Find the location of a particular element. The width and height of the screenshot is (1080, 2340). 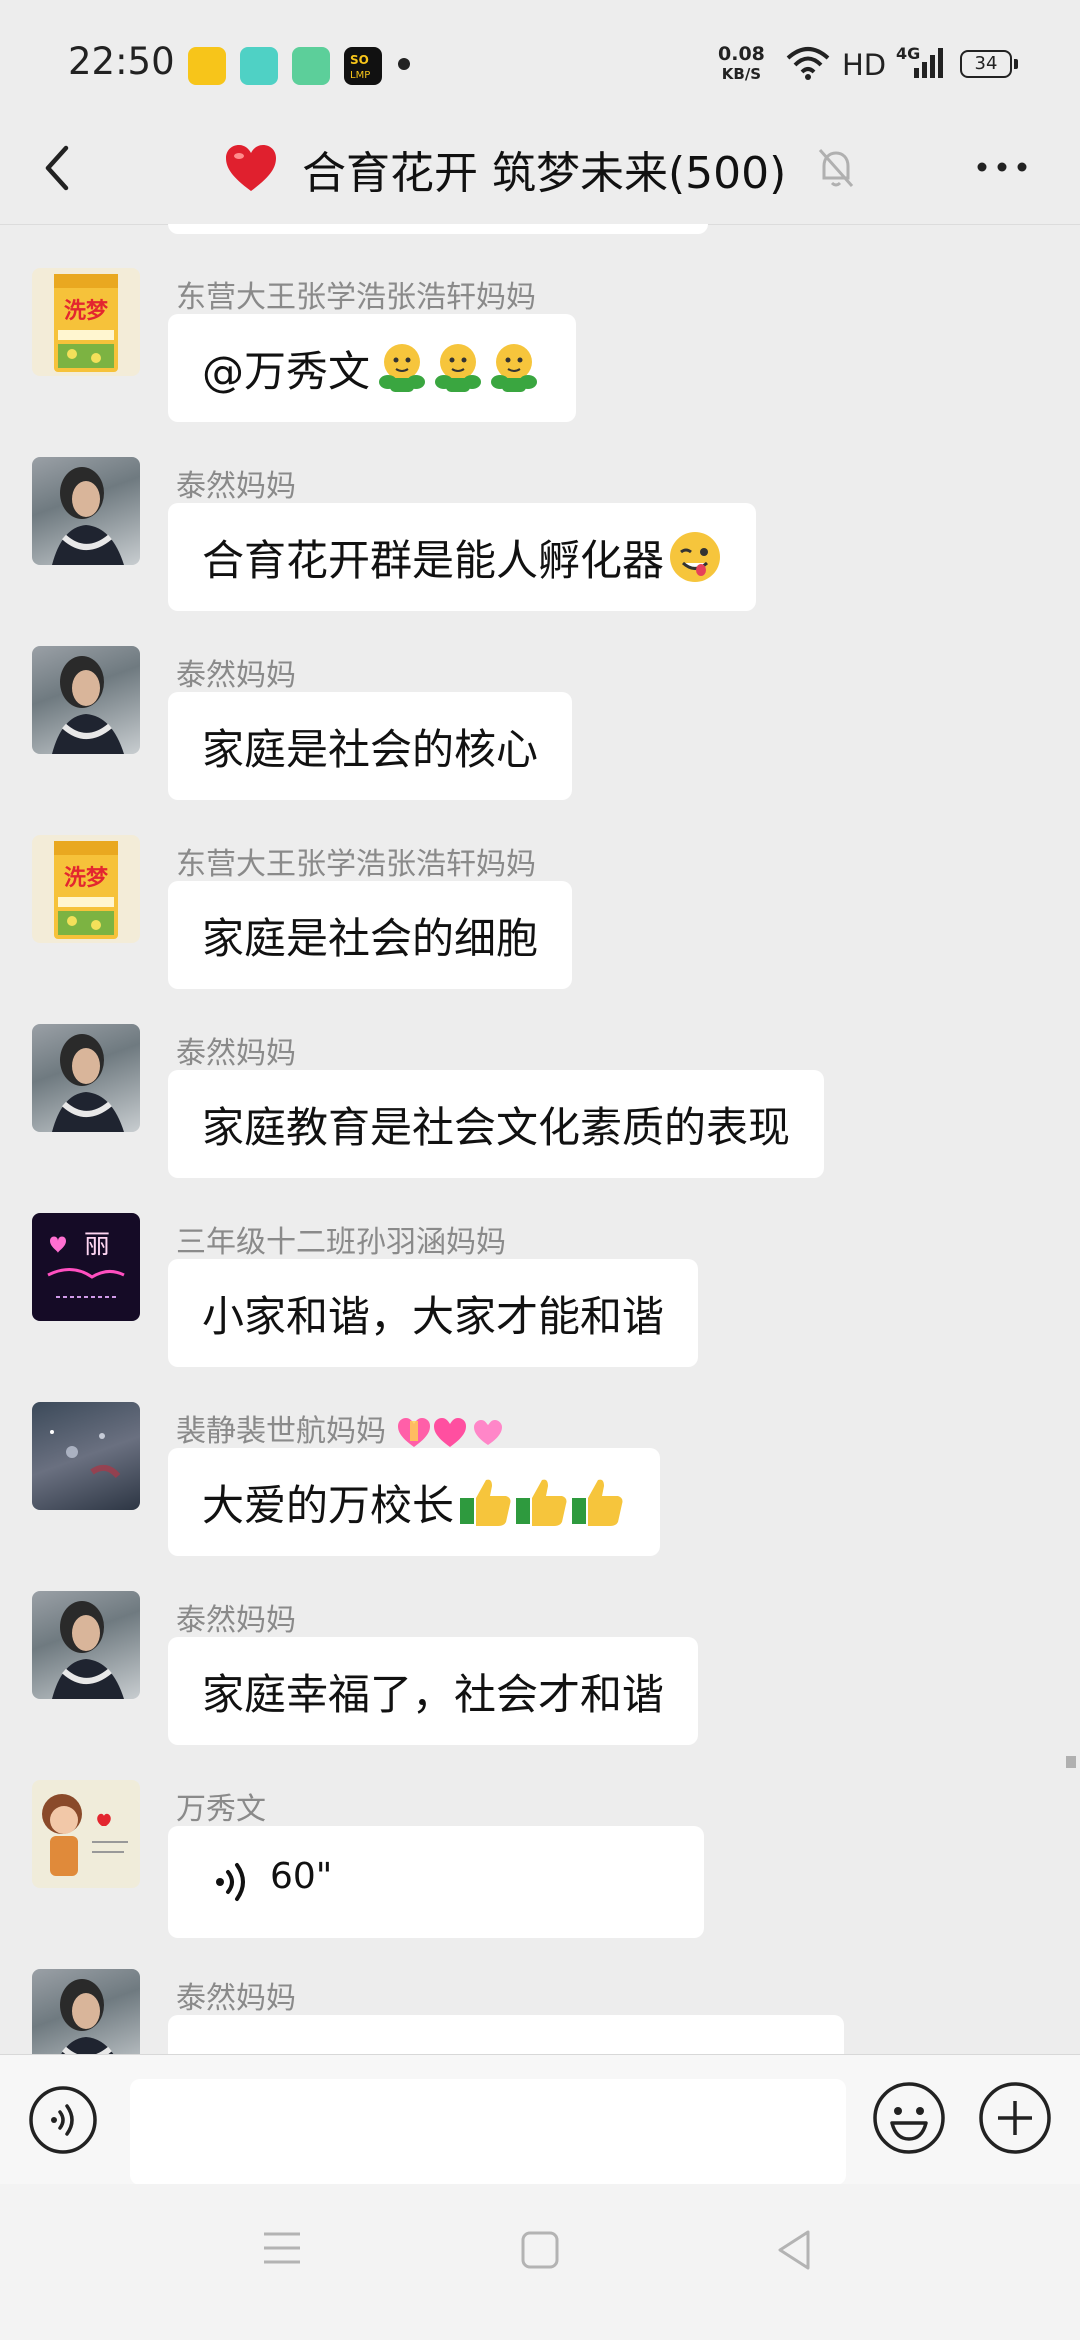

input-bar is located at coordinates (540, 2119).